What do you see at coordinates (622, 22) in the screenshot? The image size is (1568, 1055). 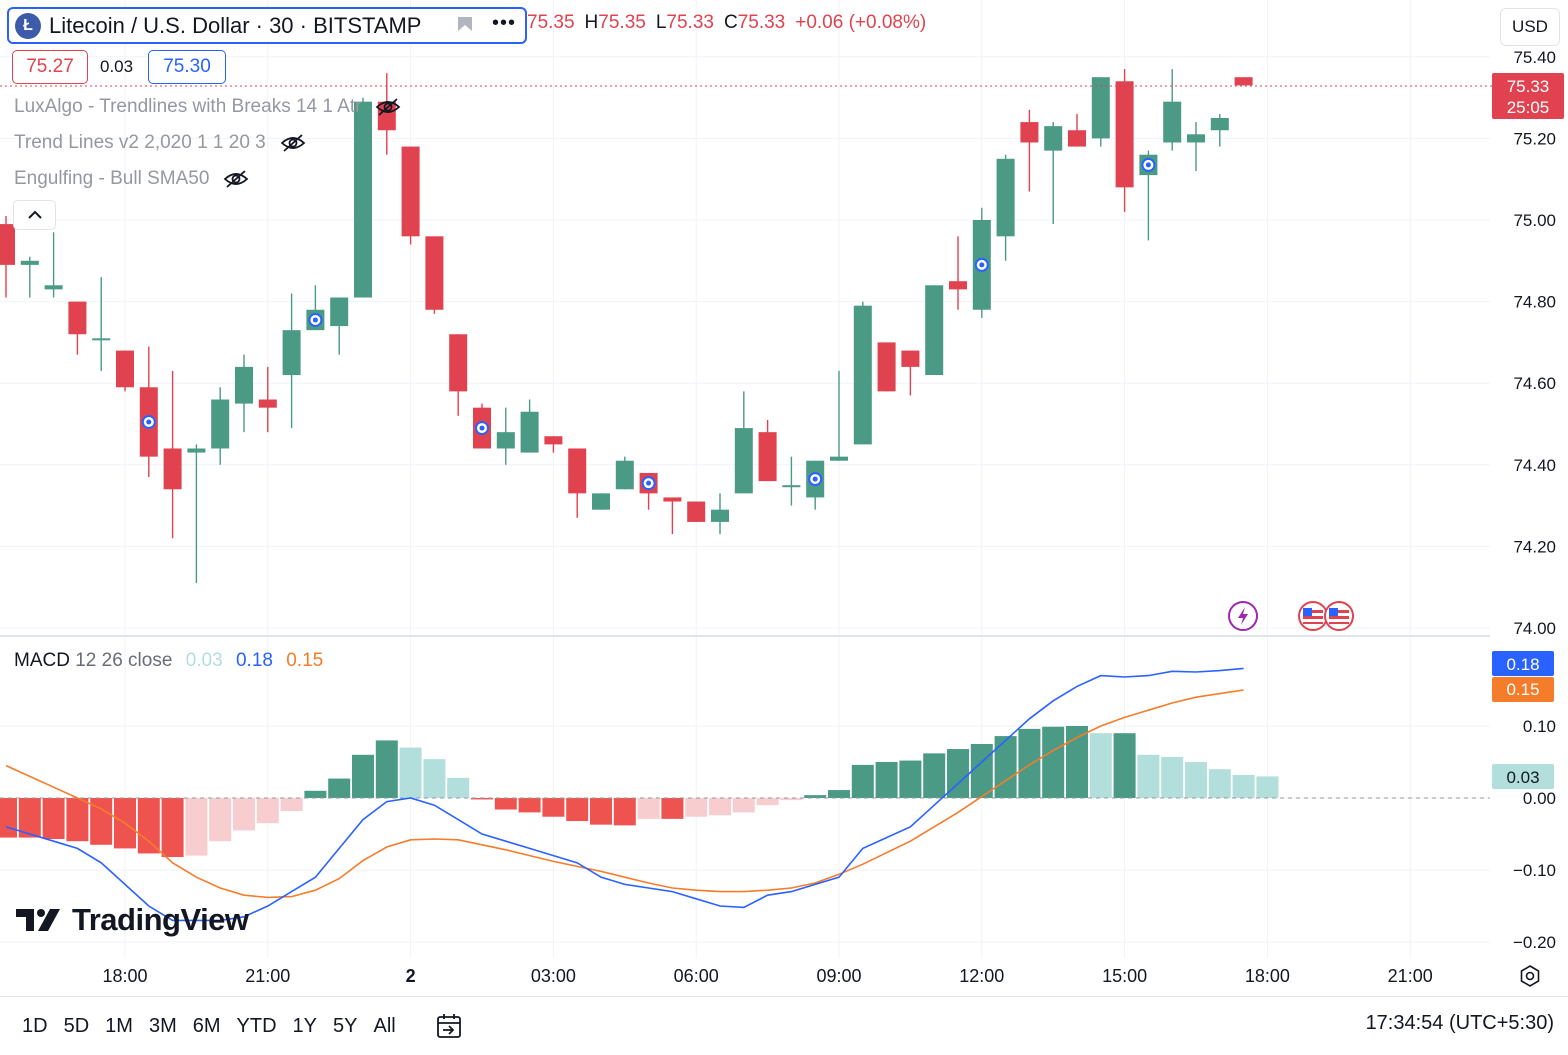 I see `high-value: 75.35` at bounding box center [622, 22].